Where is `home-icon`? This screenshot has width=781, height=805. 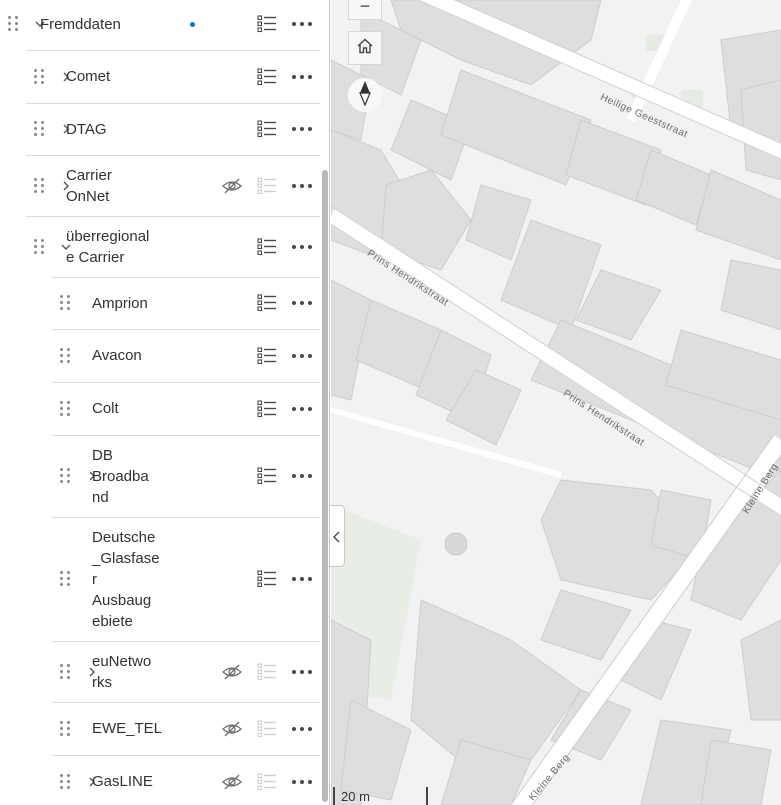 home-icon is located at coordinates (365, 48).